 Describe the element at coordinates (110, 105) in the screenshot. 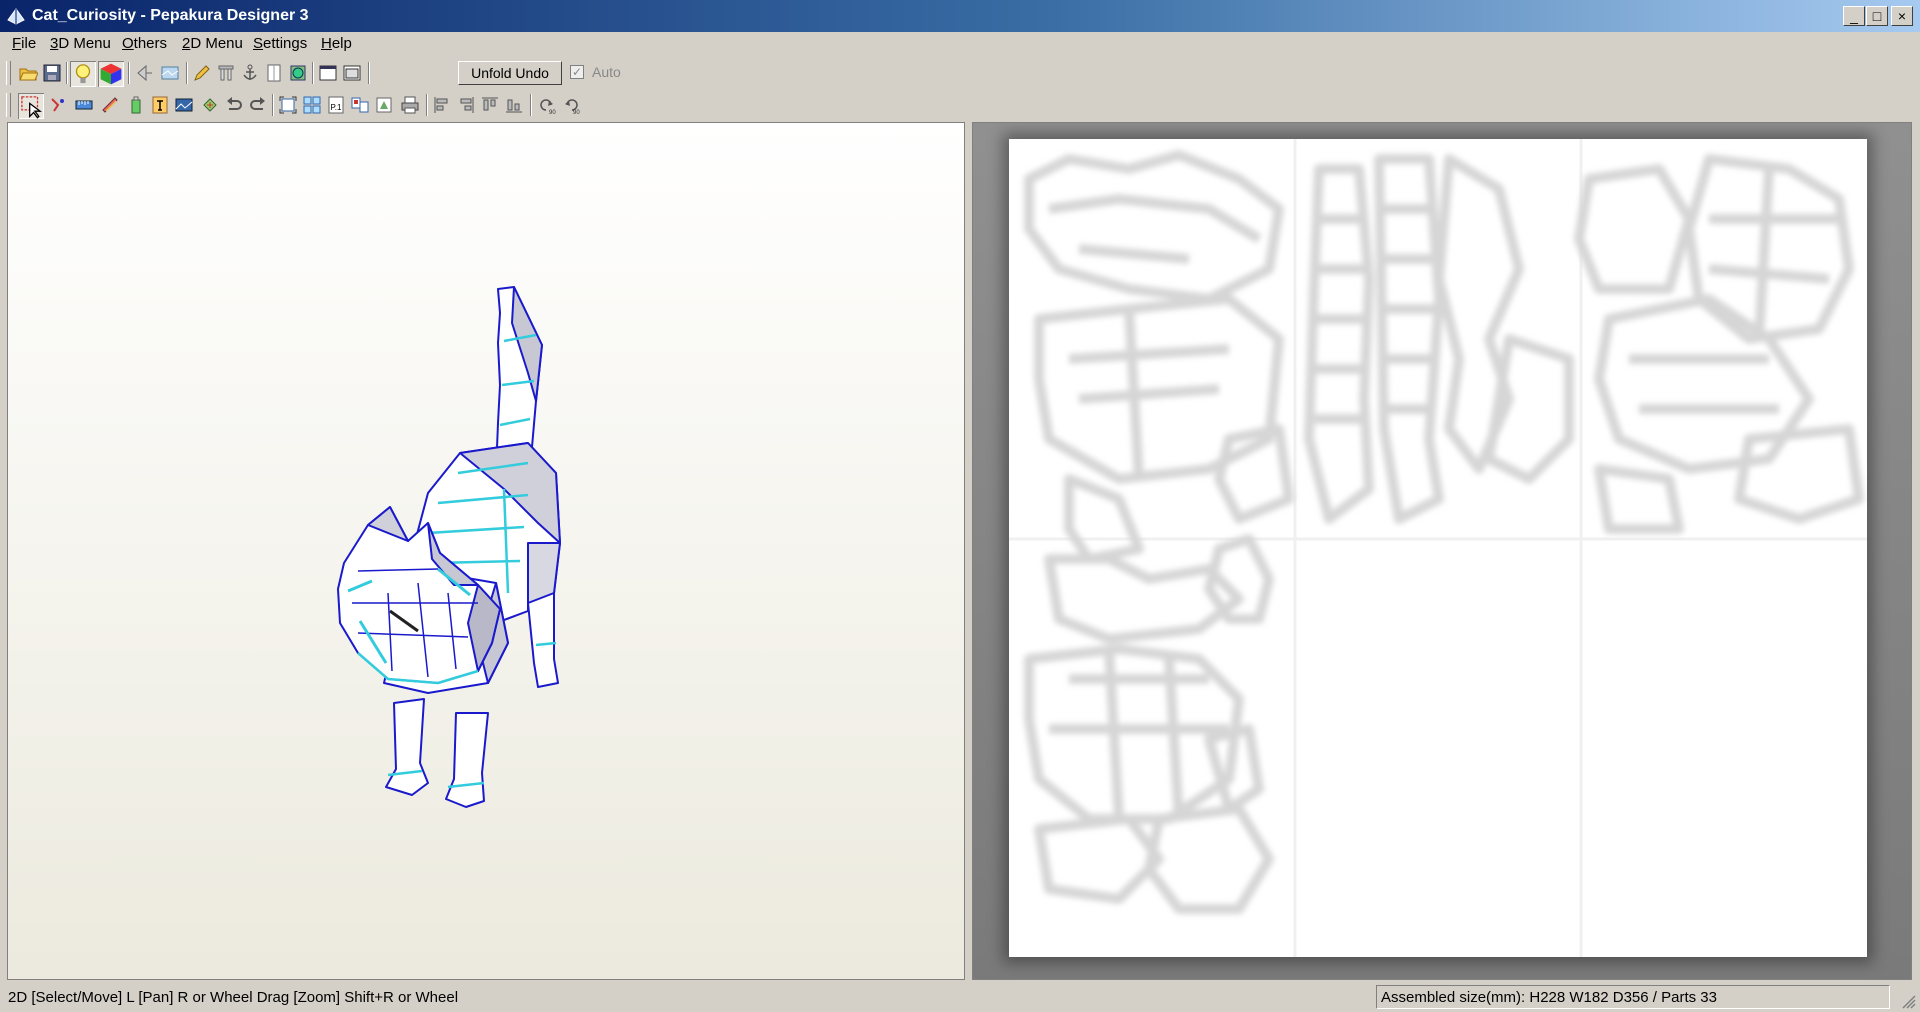

I see `edit-icon` at that location.